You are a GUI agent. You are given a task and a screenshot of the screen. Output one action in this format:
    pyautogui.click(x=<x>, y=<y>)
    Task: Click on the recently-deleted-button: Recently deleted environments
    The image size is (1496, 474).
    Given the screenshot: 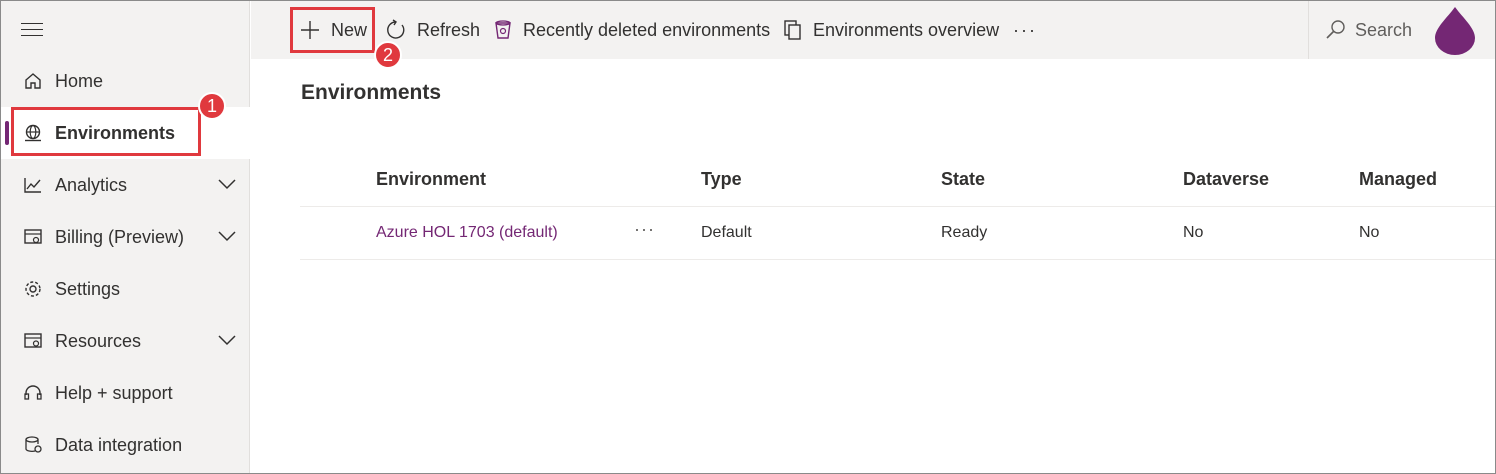 What is the action you would take?
    pyautogui.click(x=631, y=30)
    